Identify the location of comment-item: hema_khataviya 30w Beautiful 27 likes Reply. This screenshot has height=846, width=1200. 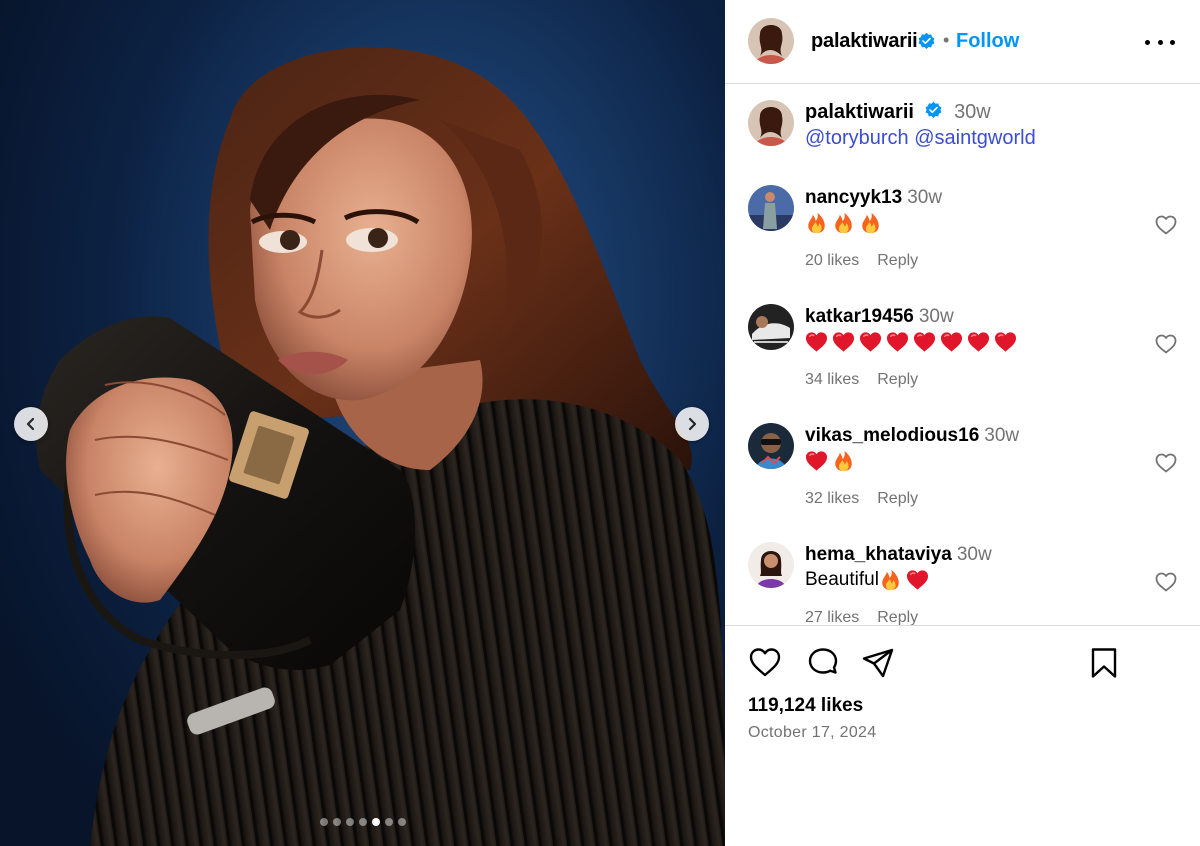
(962, 583).